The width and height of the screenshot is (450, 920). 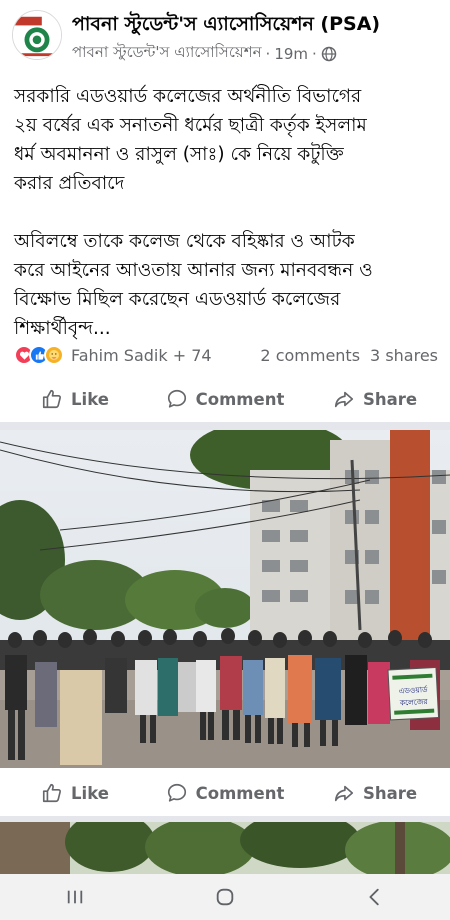 I want to click on back-icon, so click(x=375, y=897).